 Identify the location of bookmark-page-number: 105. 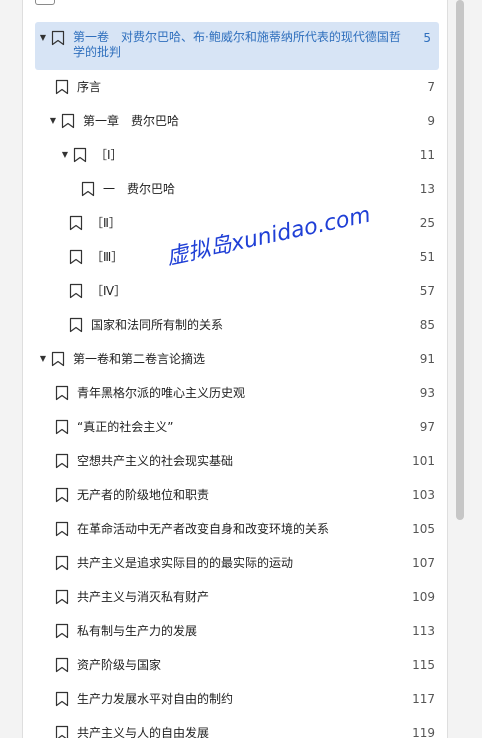
(423, 529).